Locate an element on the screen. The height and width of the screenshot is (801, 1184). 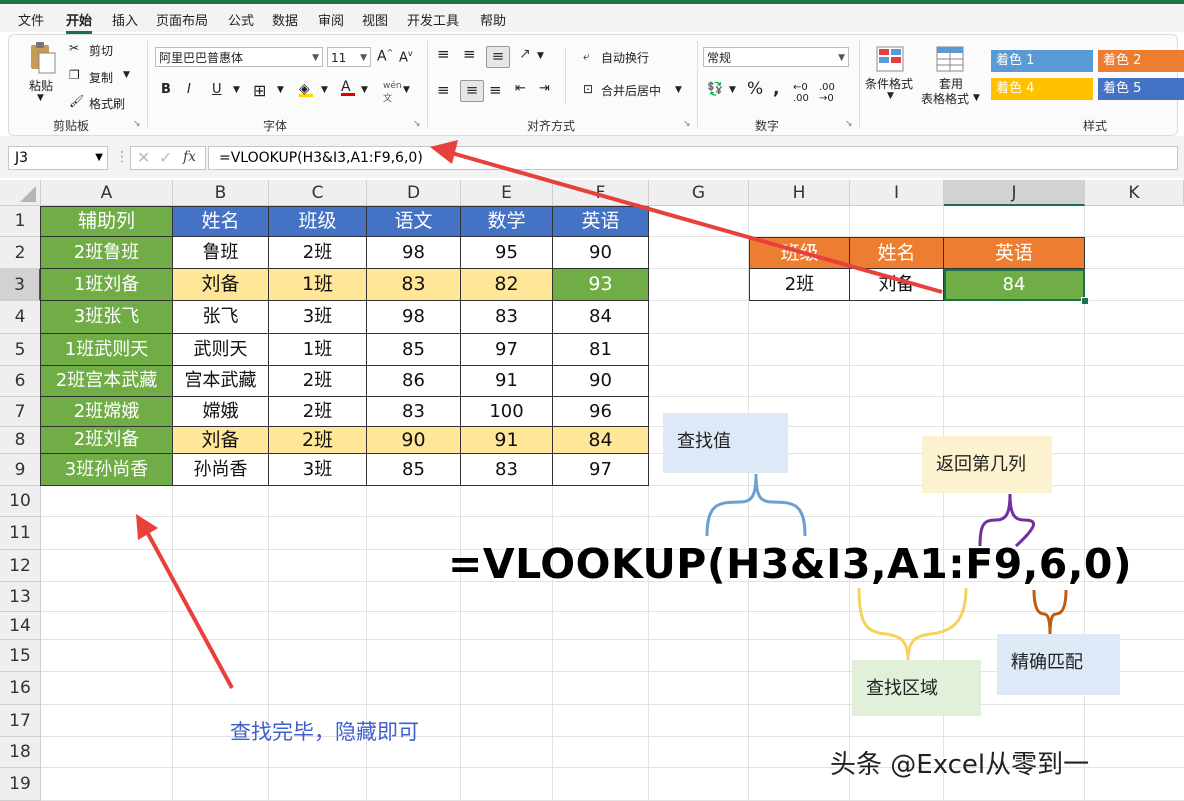
arrow-to-formula-line is located at coordinates (695, 222).